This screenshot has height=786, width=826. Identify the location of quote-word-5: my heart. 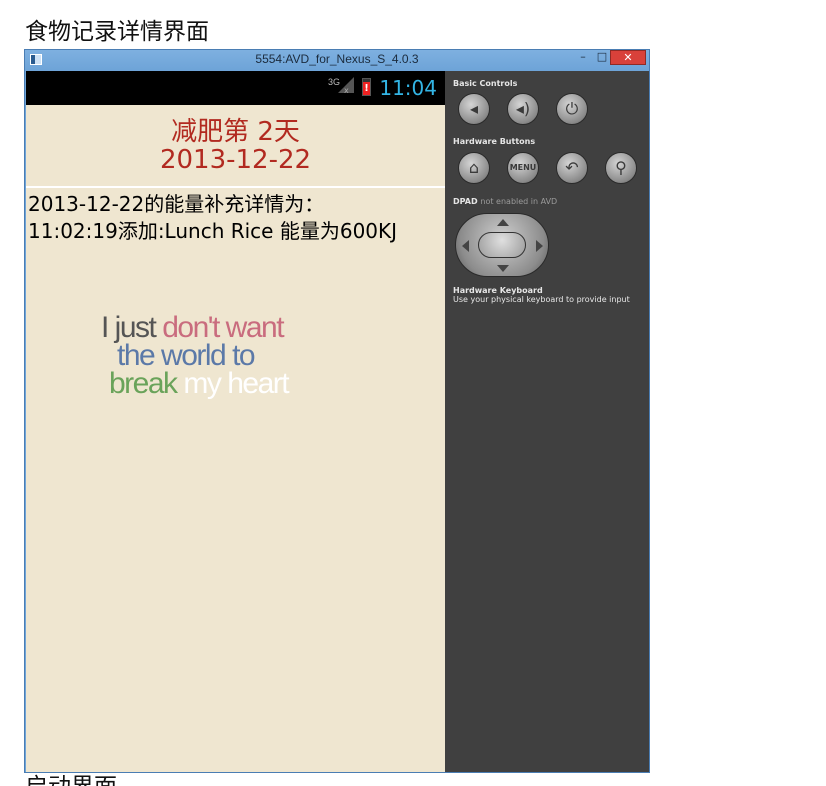
(236, 383).